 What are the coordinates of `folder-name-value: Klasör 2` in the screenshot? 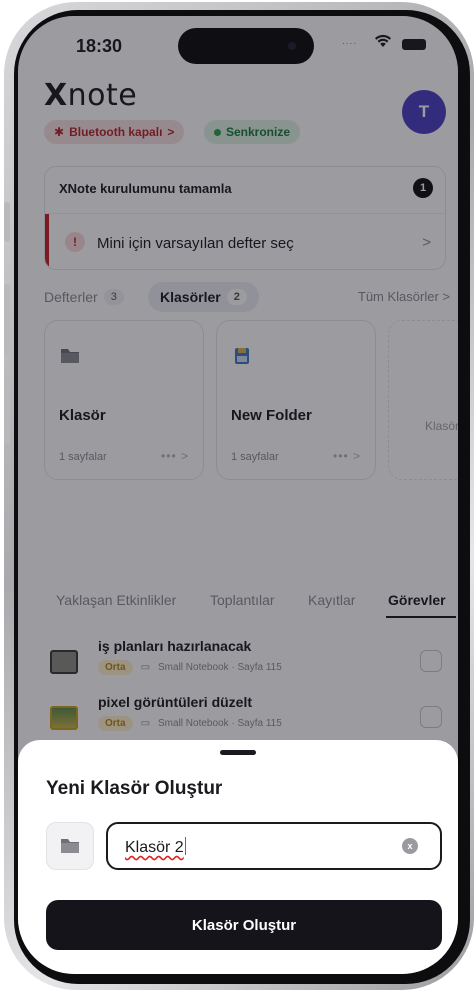 It's located at (154, 847).